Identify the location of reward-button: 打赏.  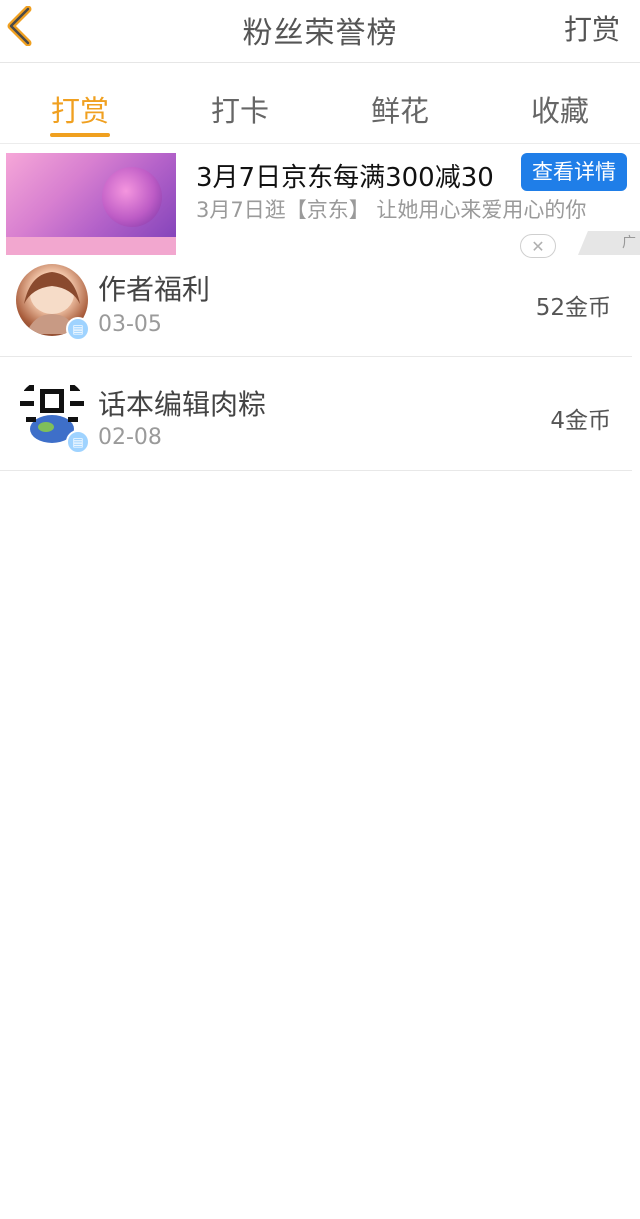
(592, 28).